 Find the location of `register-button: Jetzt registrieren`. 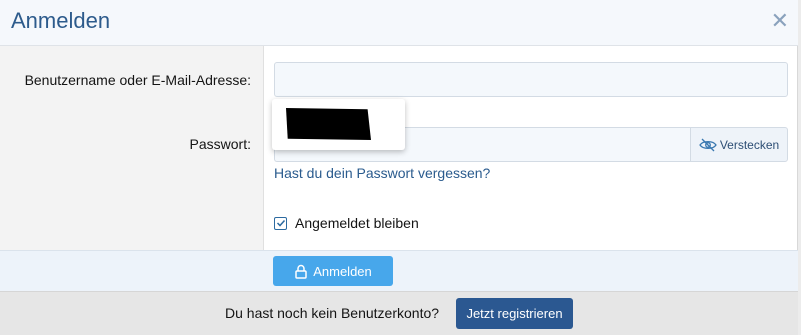

register-button: Jetzt registrieren is located at coordinates (514, 313).